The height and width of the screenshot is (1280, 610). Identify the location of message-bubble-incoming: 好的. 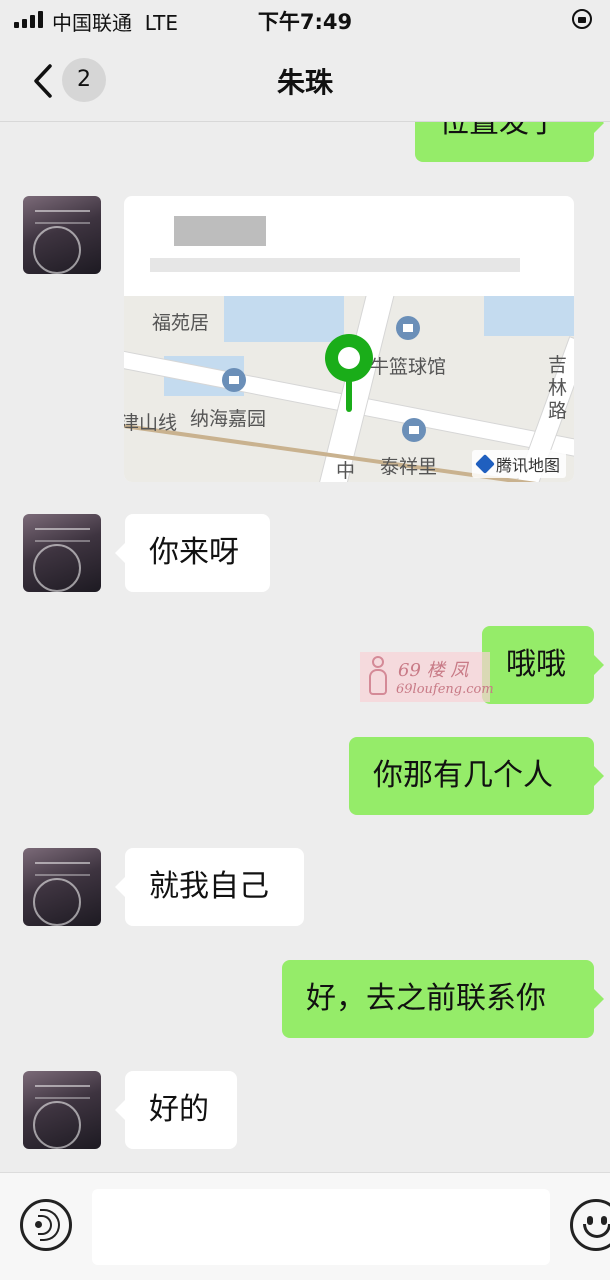
(176, 1110).